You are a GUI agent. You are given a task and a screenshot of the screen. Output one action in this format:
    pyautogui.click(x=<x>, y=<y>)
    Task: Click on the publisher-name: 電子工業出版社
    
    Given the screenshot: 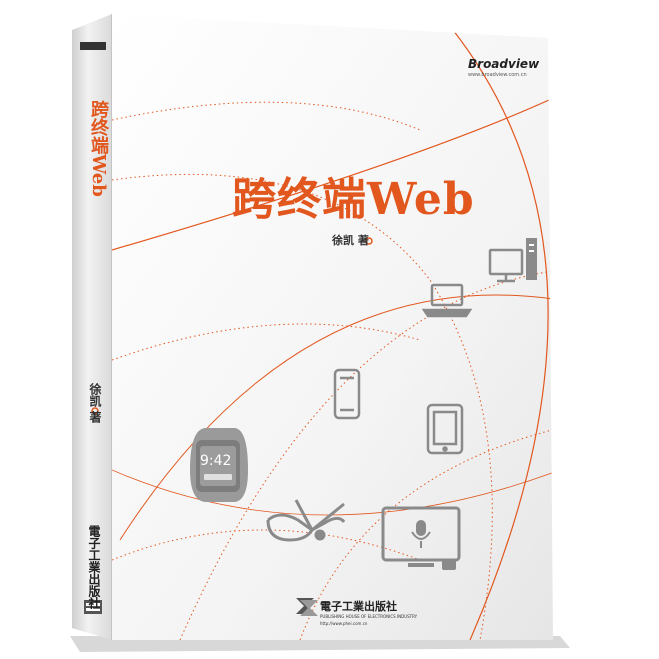 What is the action you would take?
    pyautogui.click(x=358, y=606)
    